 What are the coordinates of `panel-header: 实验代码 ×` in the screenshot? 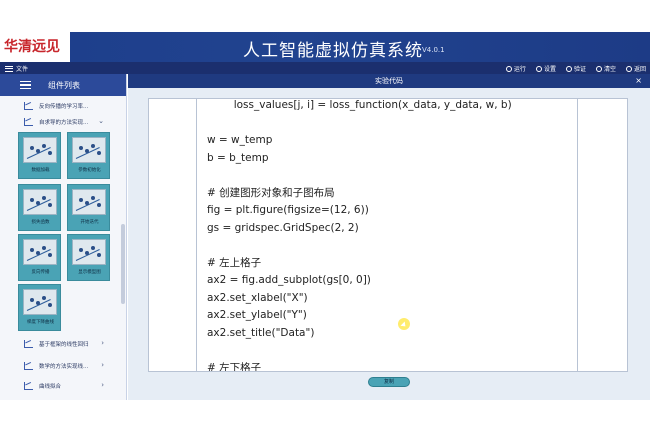 It's located at (389, 81).